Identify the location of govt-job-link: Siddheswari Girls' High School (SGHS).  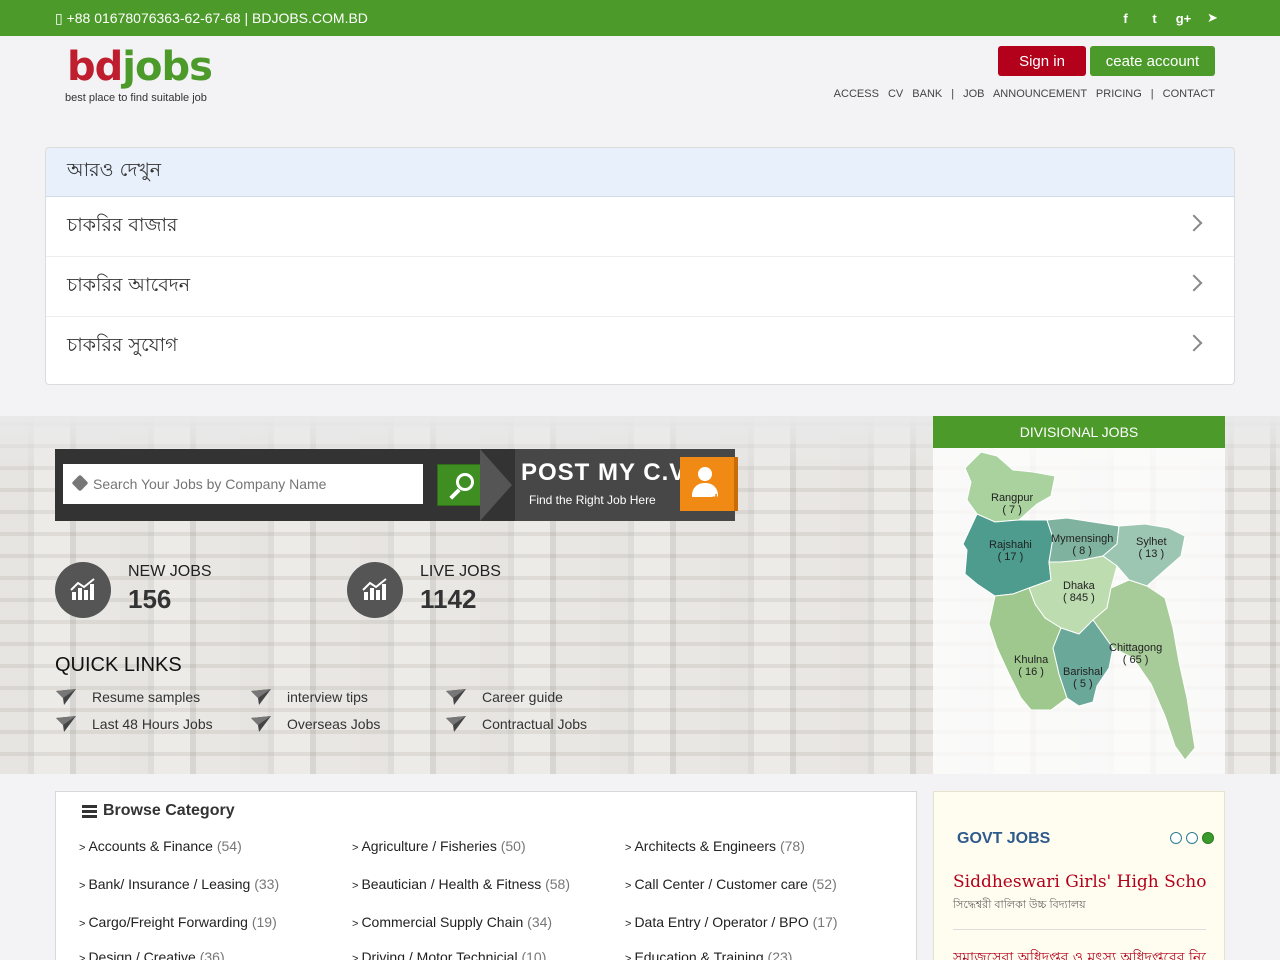
(1079, 882).